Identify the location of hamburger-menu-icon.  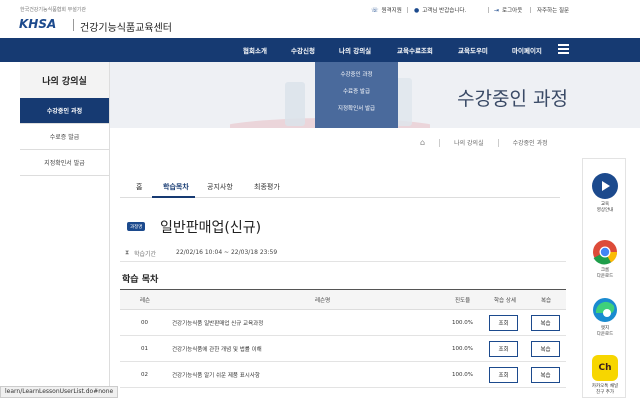
(563, 49).